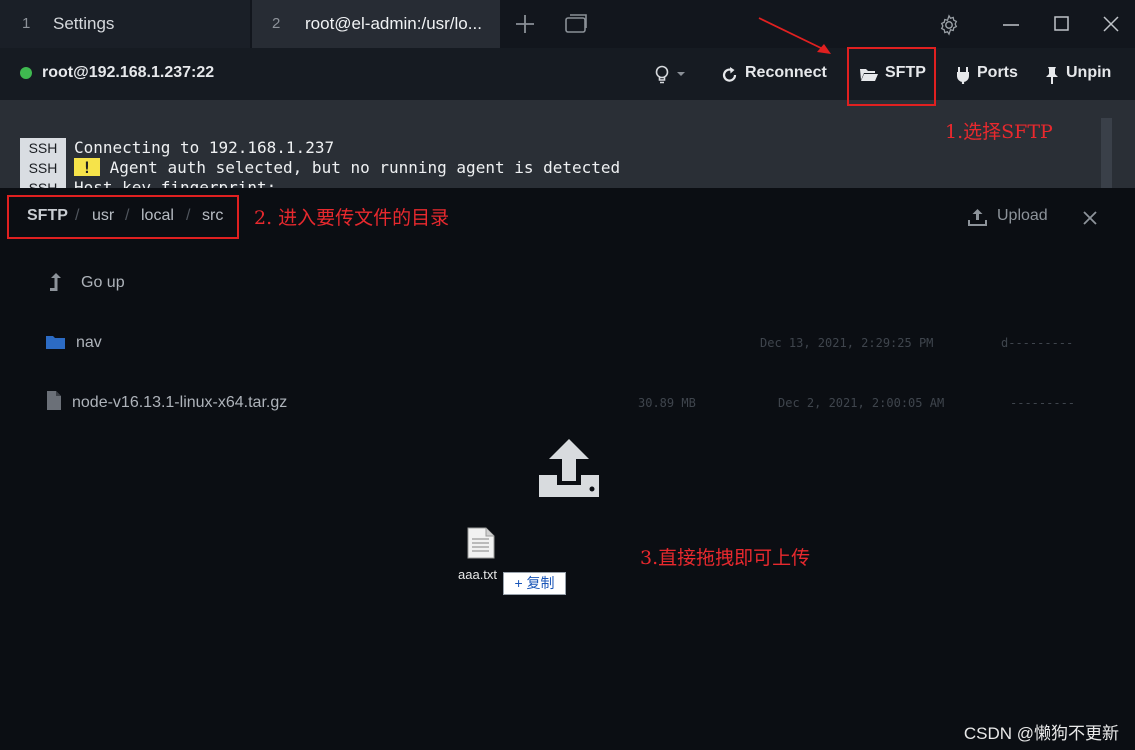 Image resolution: width=1135 pixels, height=750 pixels. Describe the element at coordinates (671, 75) in the screenshot. I see `lightbulb-icon` at that location.